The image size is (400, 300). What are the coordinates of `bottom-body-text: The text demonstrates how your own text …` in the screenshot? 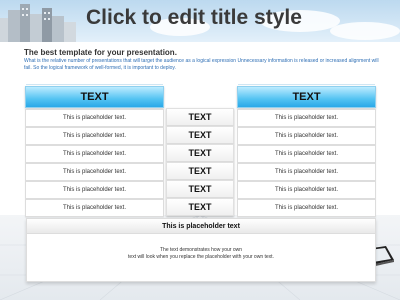 It's located at (201, 254).